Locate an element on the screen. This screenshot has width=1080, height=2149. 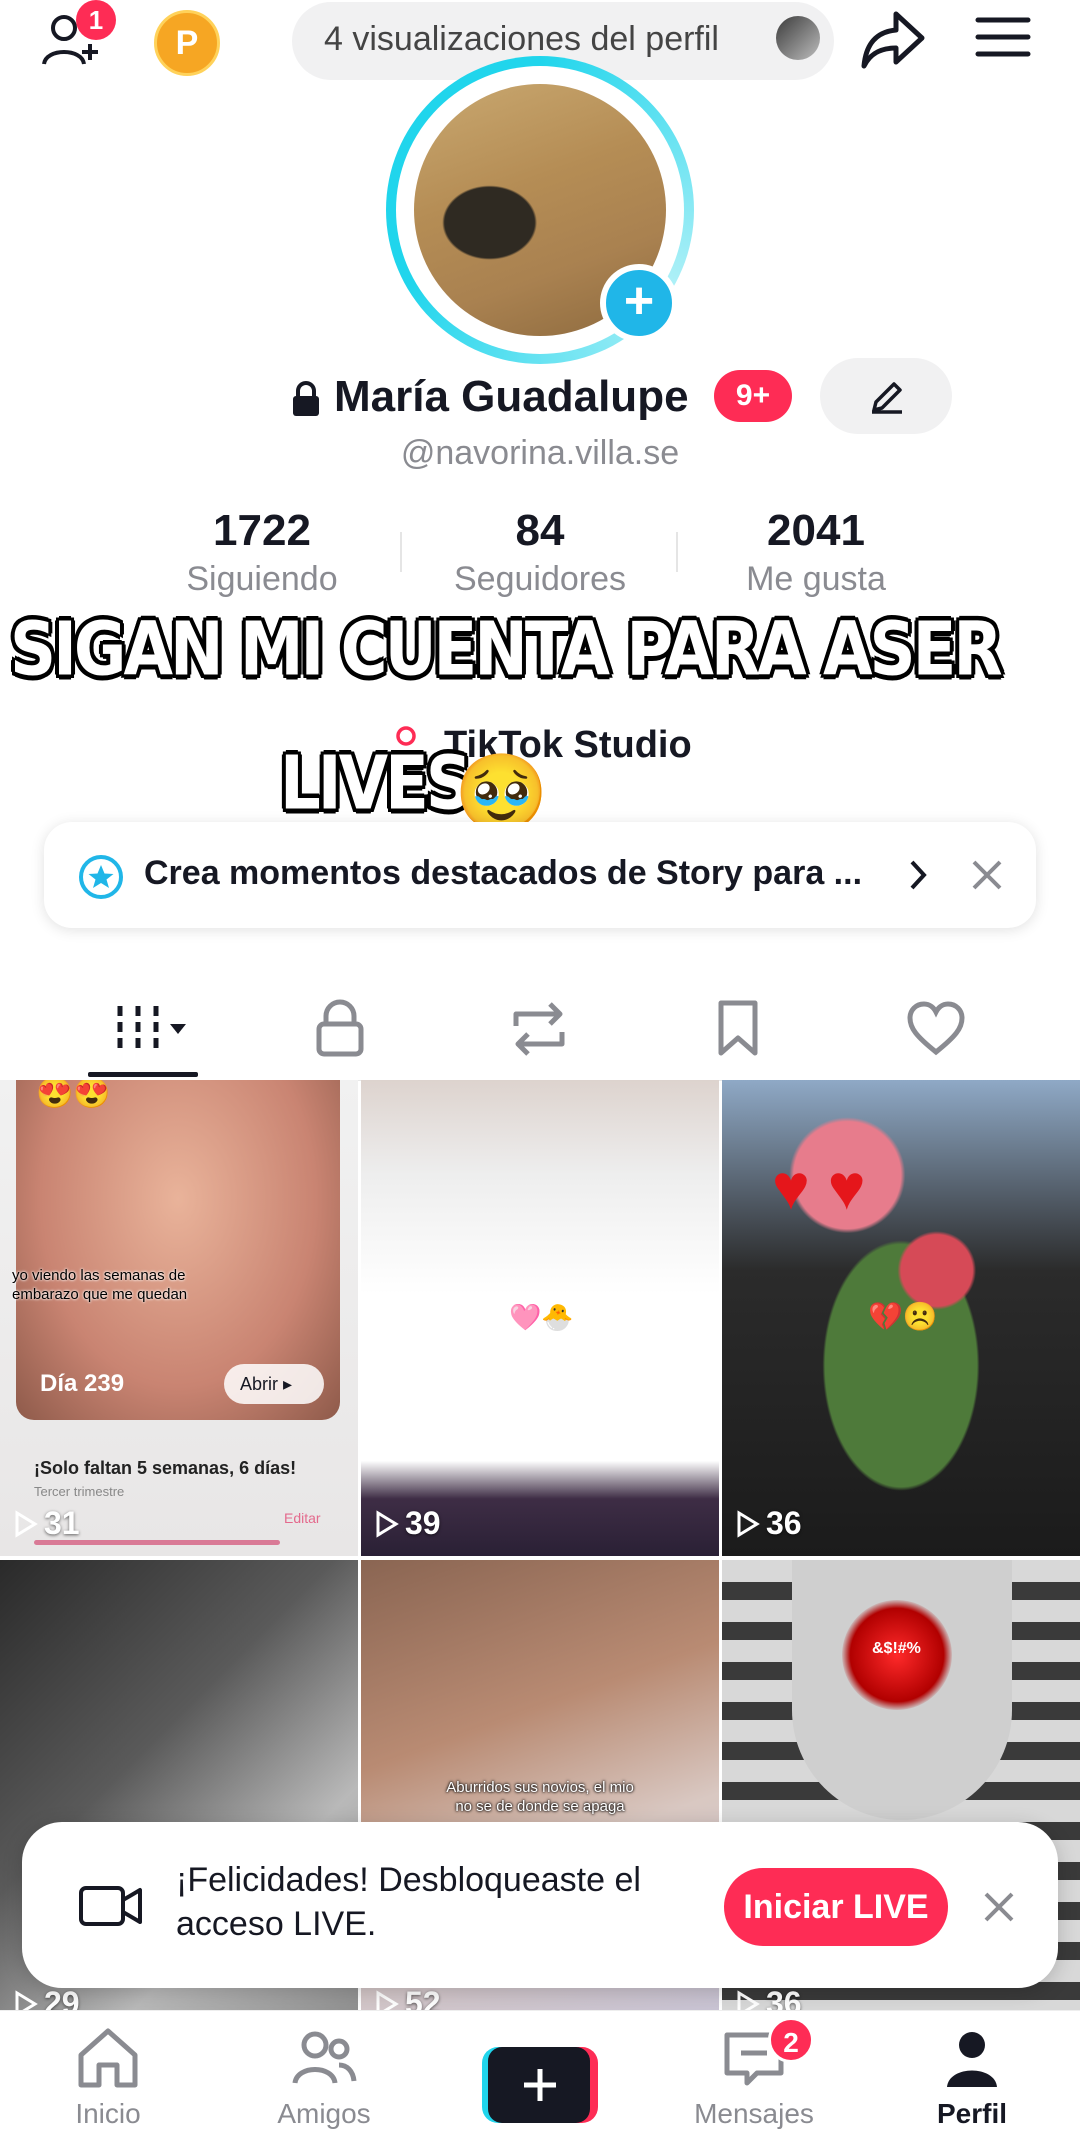
pencil-icon is located at coordinates (887, 398).